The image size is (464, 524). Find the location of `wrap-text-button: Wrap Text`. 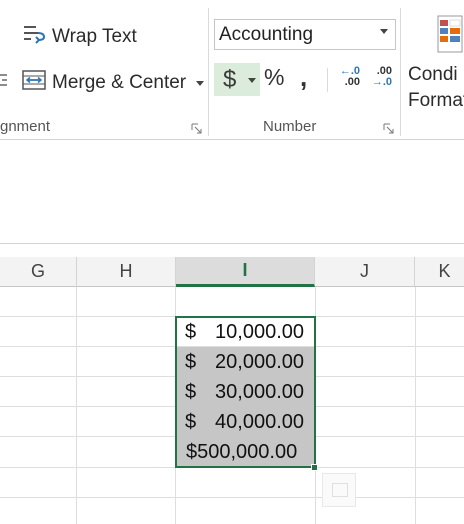

wrap-text-button: Wrap Text is located at coordinates (79, 37).